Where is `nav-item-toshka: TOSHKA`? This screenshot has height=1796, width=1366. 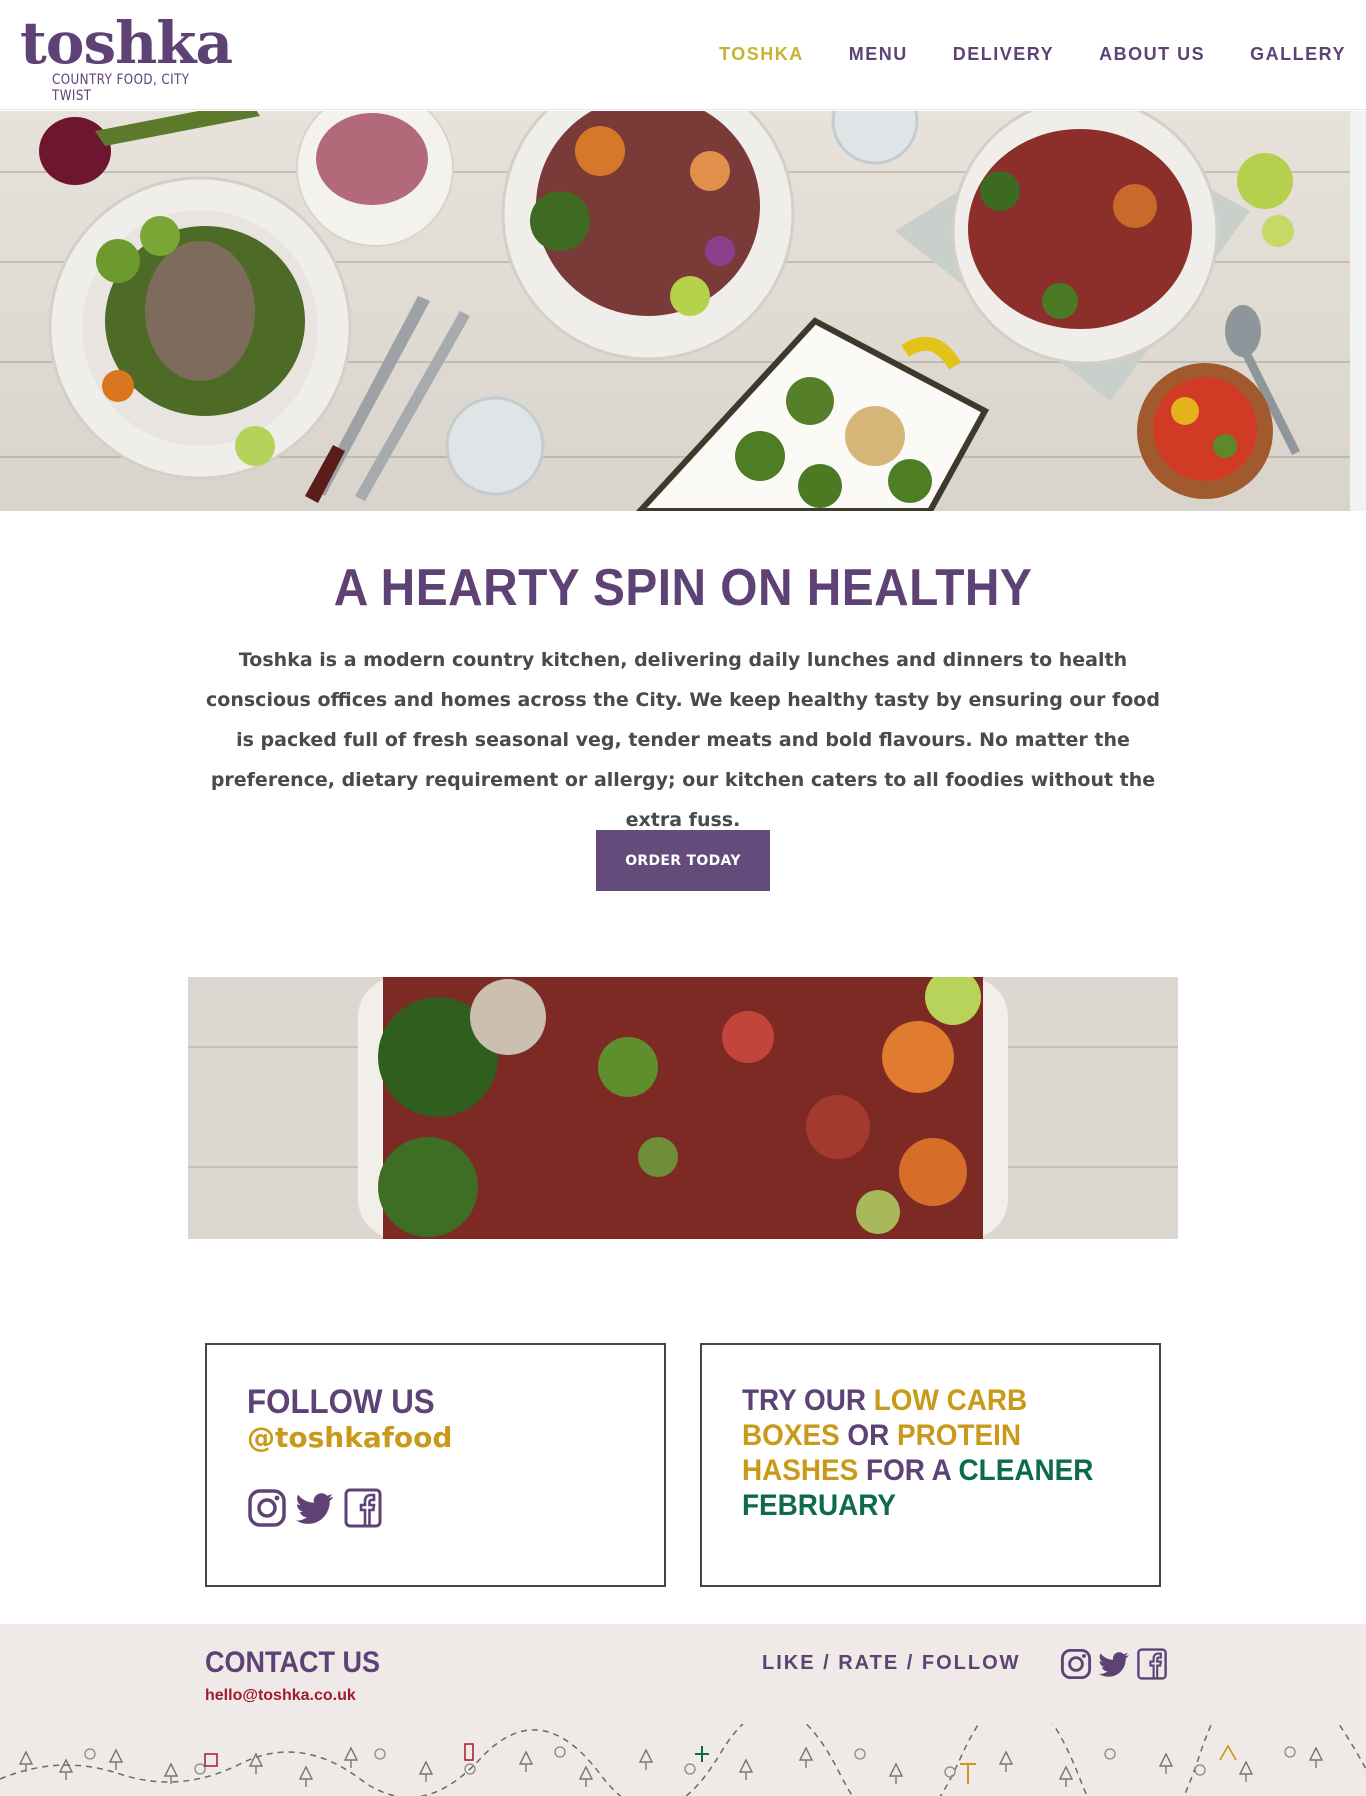 nav-item-toshka: TOSHKA is located at coordinates (761, 54).